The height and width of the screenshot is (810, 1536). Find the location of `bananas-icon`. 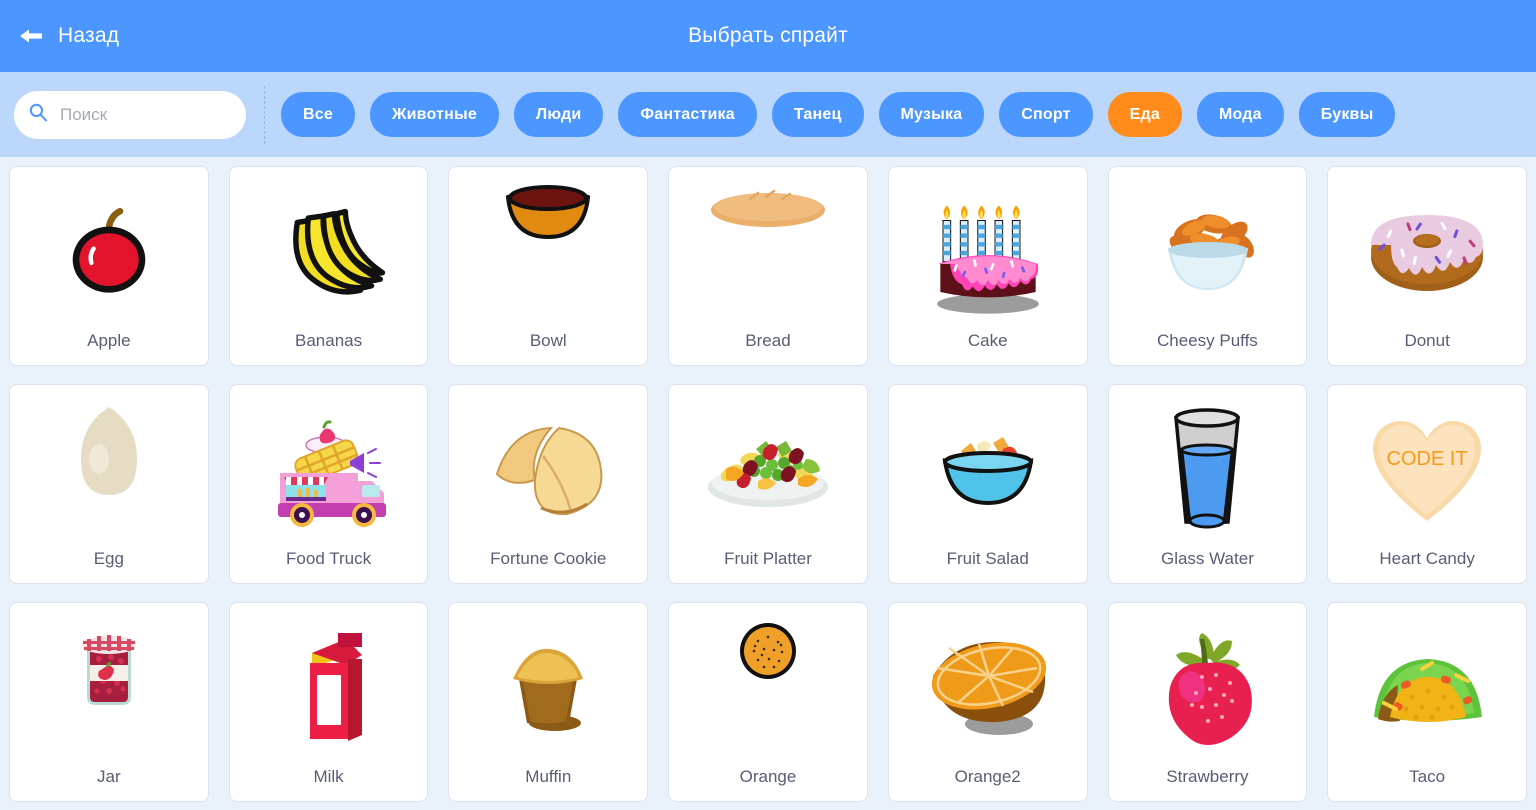

bananas-icon is located at coordinates (329, 249).